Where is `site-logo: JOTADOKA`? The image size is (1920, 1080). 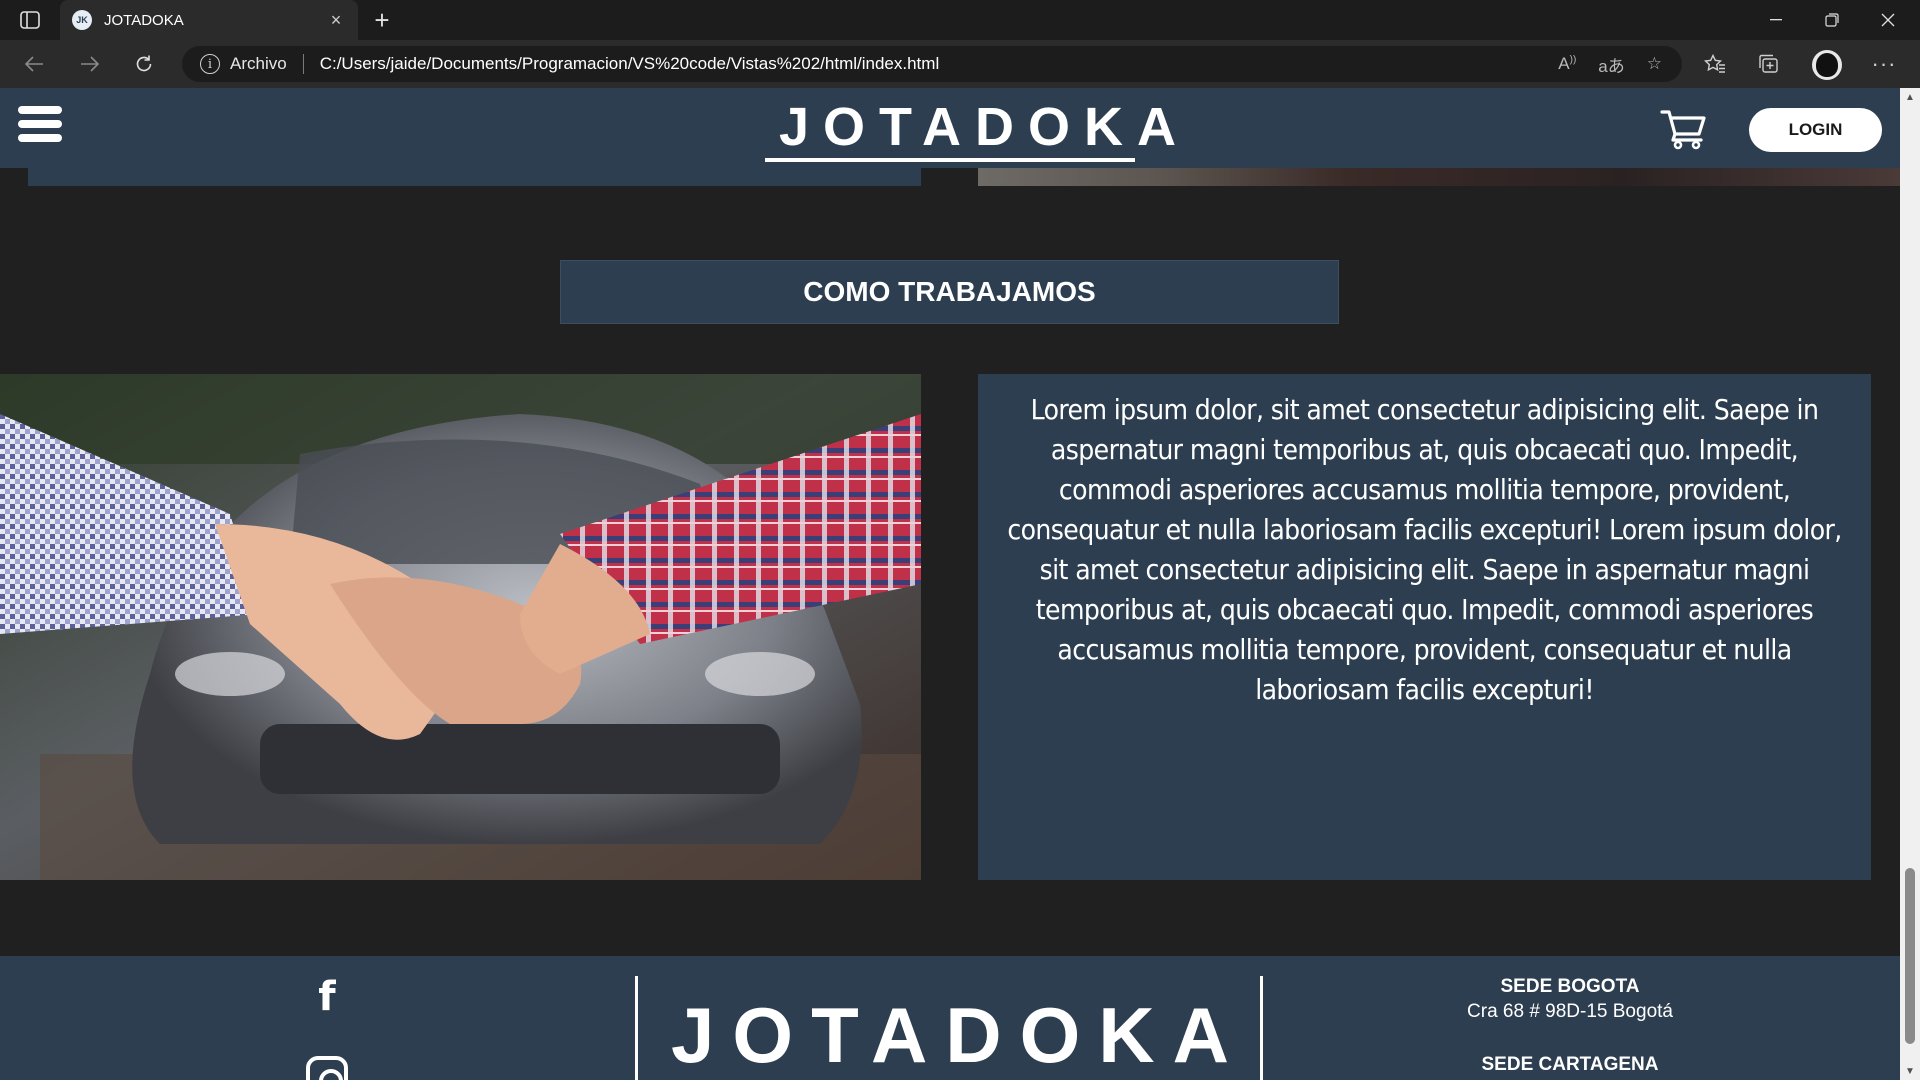 site-logo: JOTADOKA is located at coordinates (970, 127).